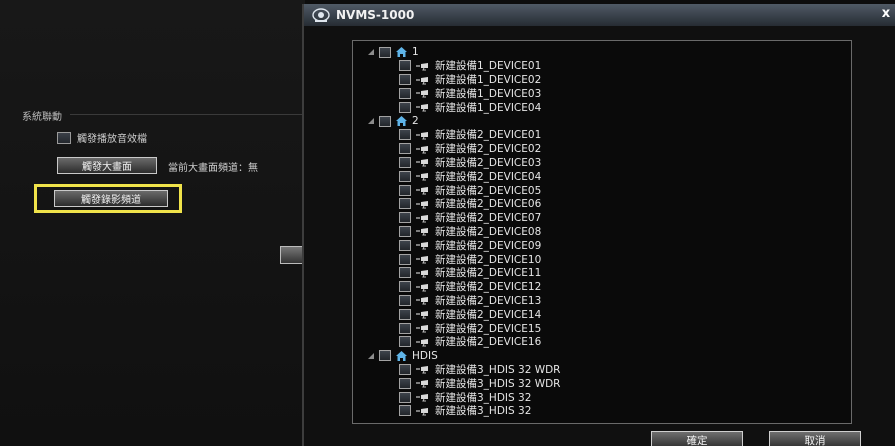 The height and width of the screenshot is (446, 895). I want to click on tree-device-node: 新建設備2_DEVICE12, so click(470, 287).